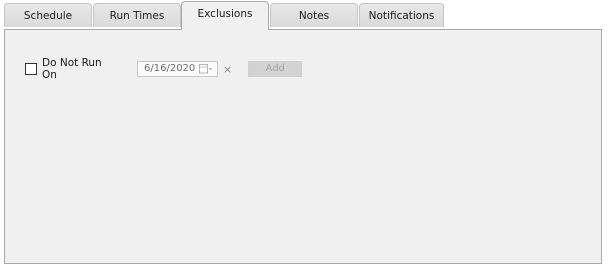 Image resolution: width=611 pixels, height=270 pixels. What do you see at coordinates (77, 69) in the screenshot?
I see `do-not-run-on-label: Do Not Run On` at bounding box center [77, 69].